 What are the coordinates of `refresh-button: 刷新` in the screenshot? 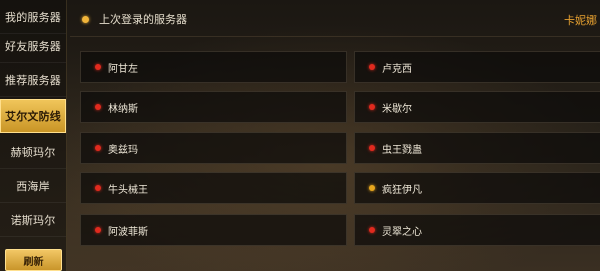 It's located at (33, 260).